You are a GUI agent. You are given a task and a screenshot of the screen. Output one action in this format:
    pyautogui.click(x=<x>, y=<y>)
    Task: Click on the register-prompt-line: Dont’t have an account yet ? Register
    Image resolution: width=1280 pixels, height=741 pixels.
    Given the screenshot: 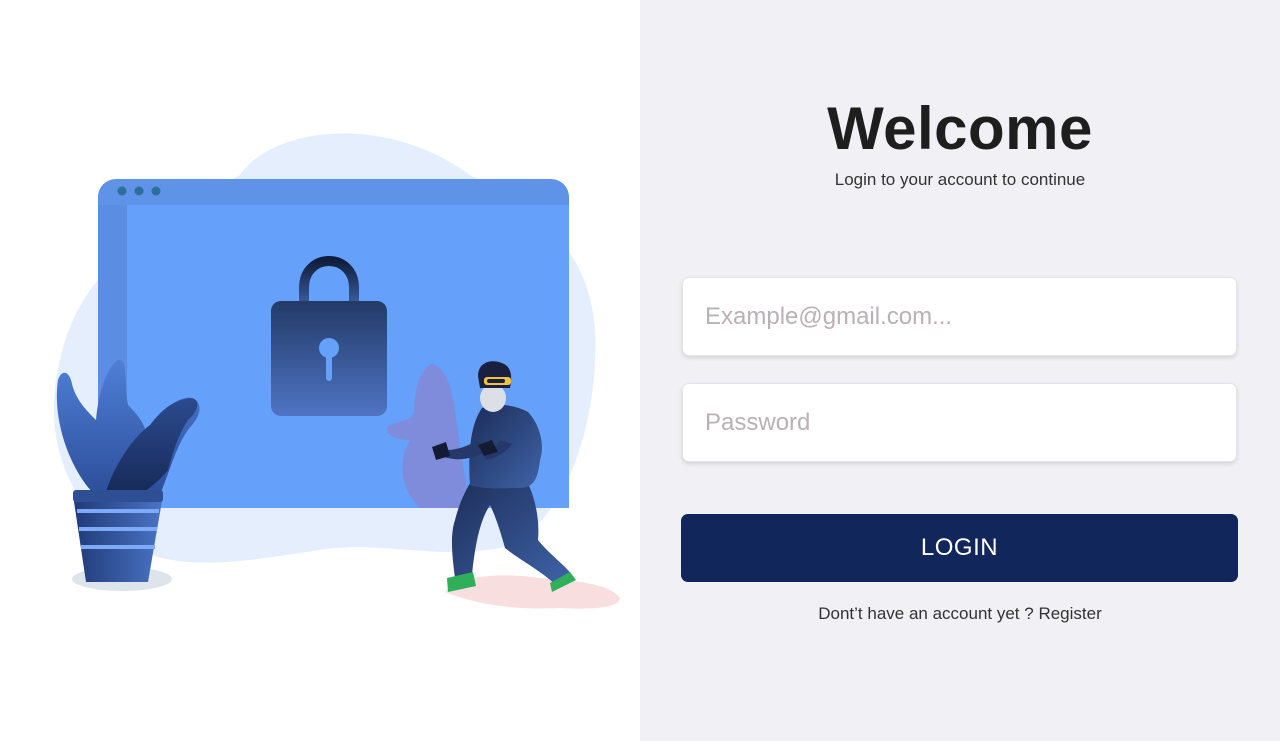 What is the action you would take?
    pyautogui.click(x=960, y=614)
    